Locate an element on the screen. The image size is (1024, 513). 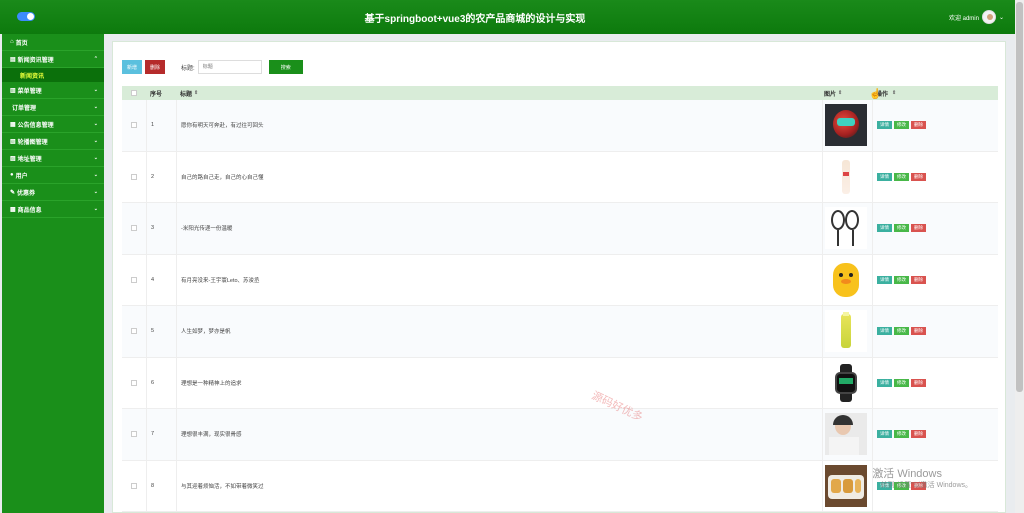
sidebar-item-label: 菜单管理 is located at coordinates (29, 91).